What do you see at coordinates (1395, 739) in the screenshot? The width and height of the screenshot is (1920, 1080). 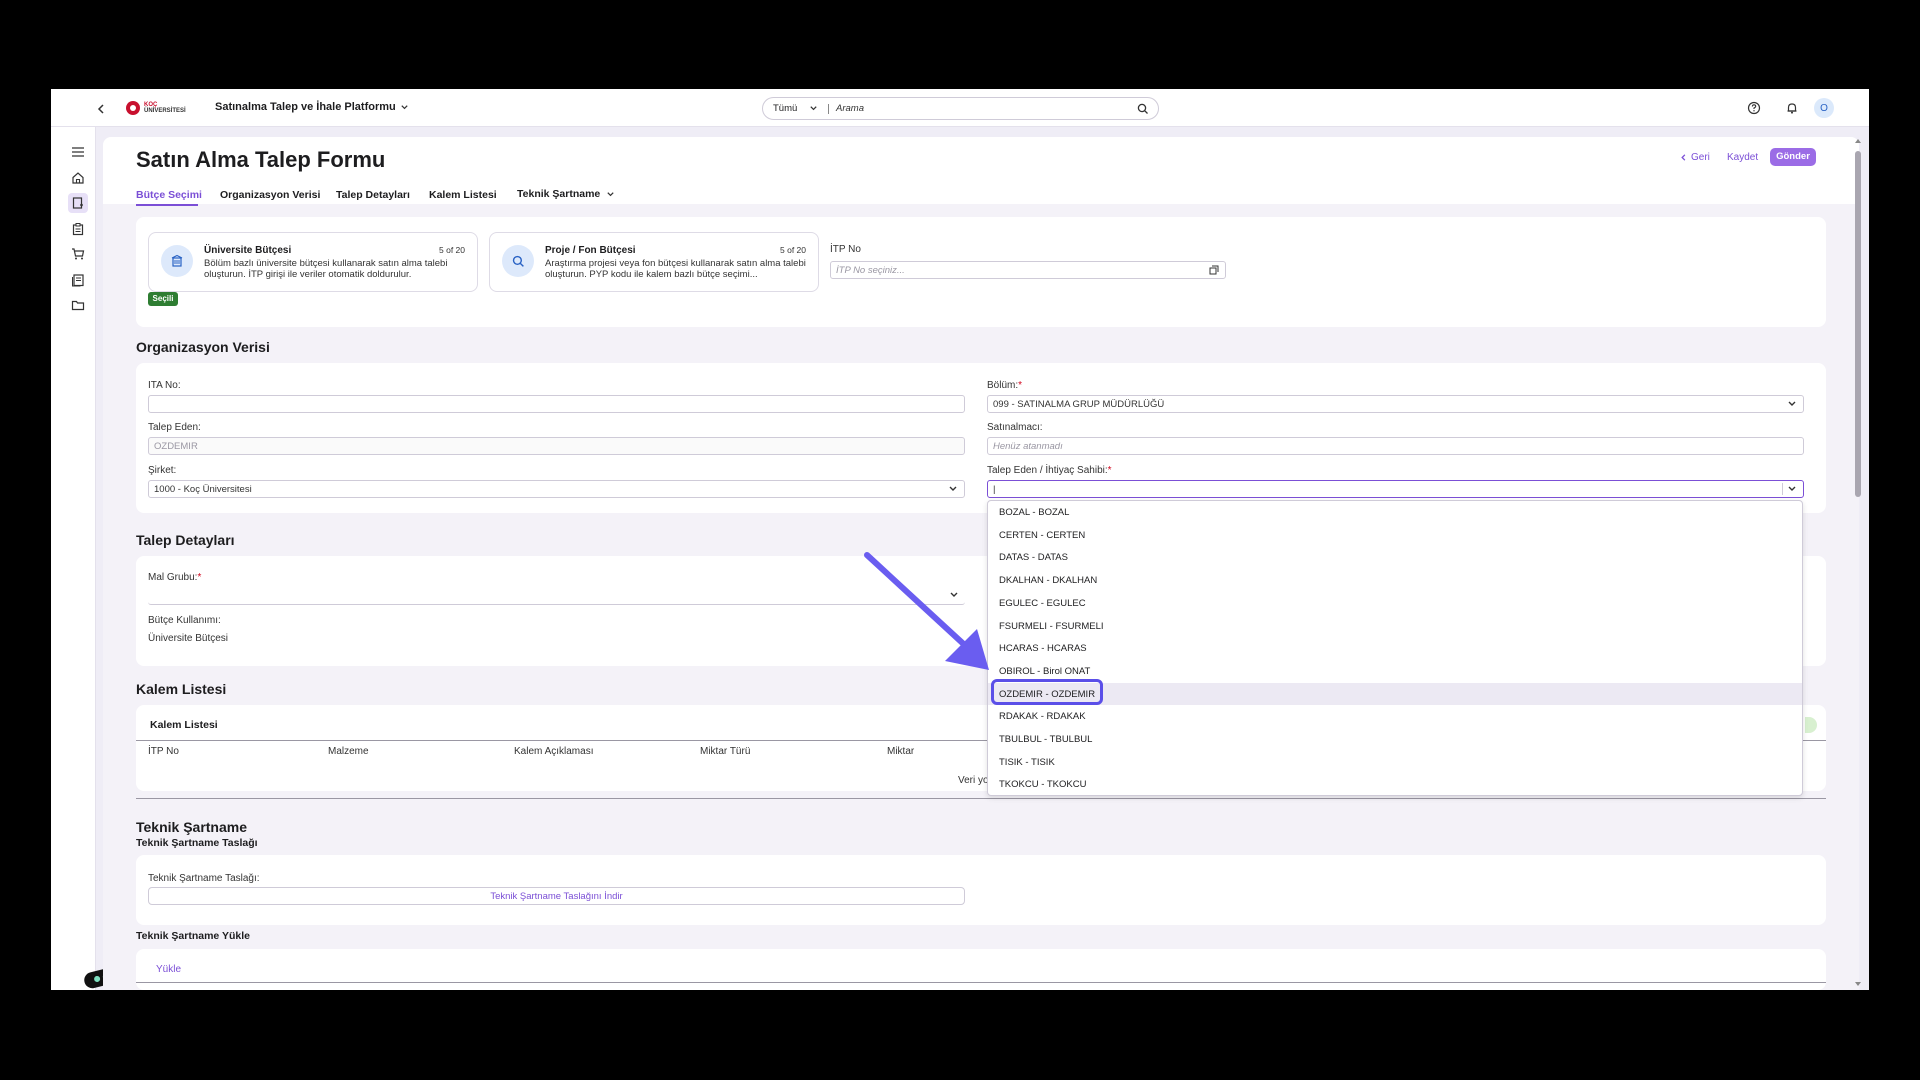 I see `dropdown-option: TBULBUL - TBULBUL` at bounding box center [1395, 739].